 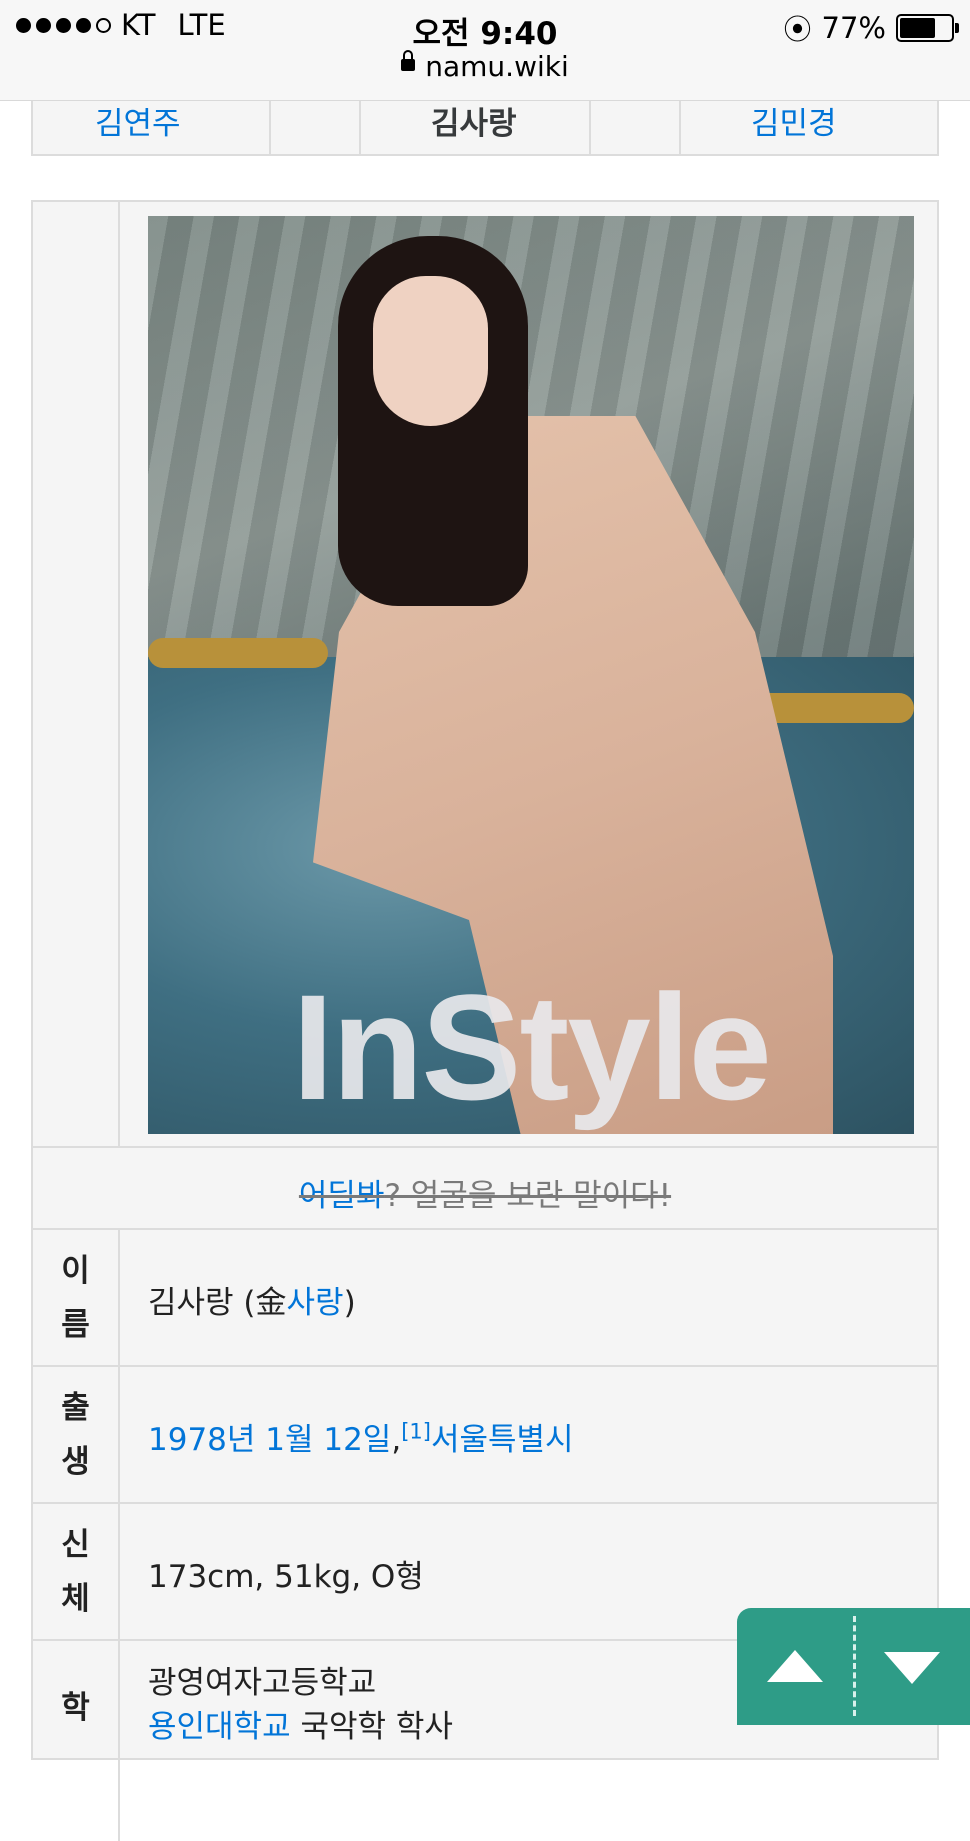 What do you see at coordinates (269, 1440) in the screenshot?
I see `birth-date-link: 1978년 1월 12일` at bounding box center [269, 1440].